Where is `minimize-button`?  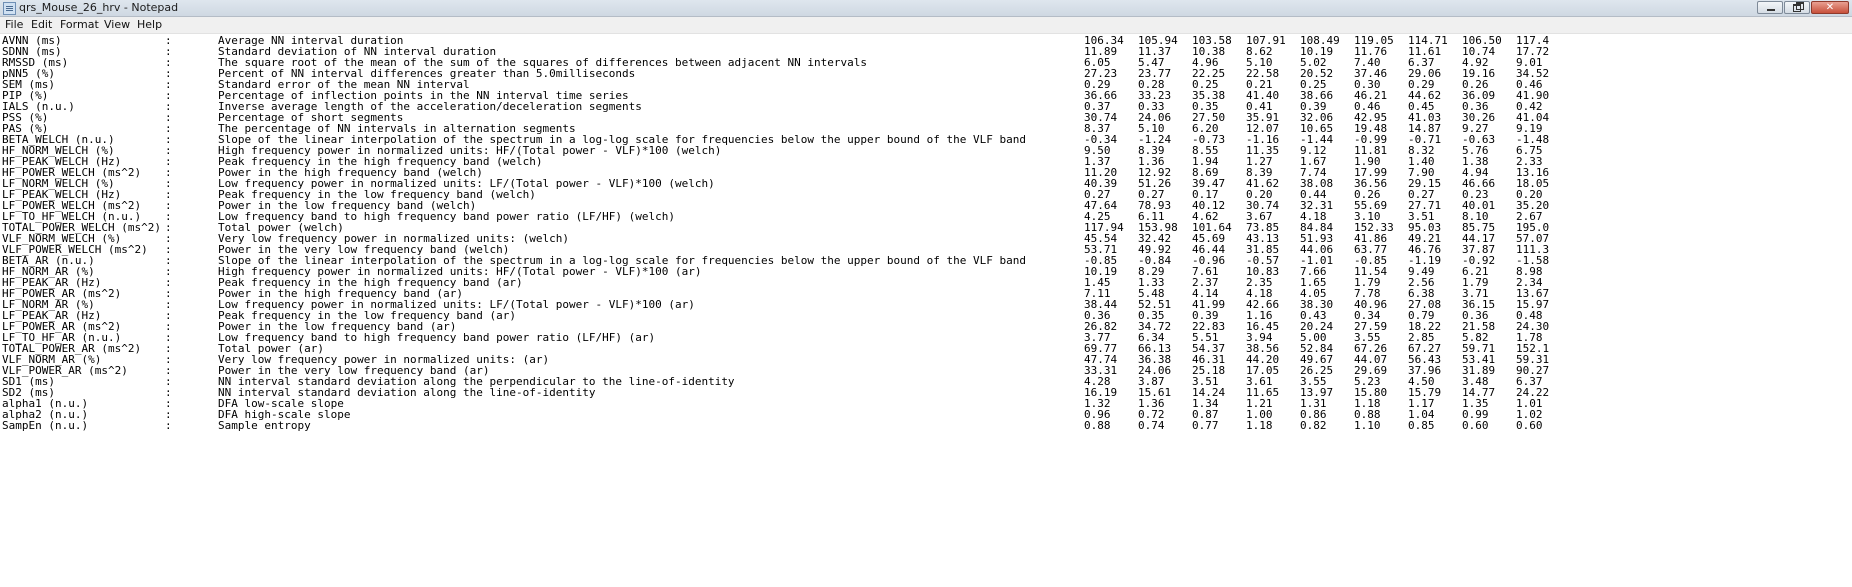 minimize-button is located at coordinates (1770, 7).